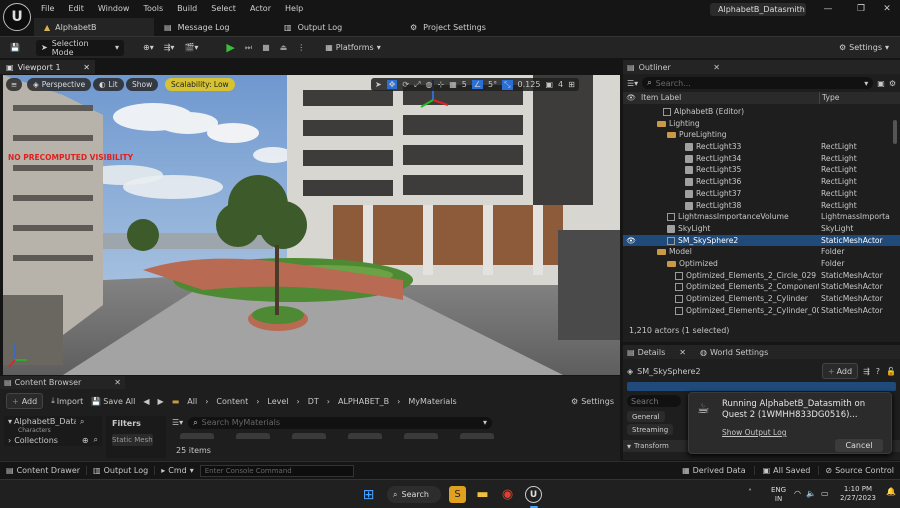 The image size is (900, 508). I want to click on tab-details: ▤ Details ✕, so click(656, 352).